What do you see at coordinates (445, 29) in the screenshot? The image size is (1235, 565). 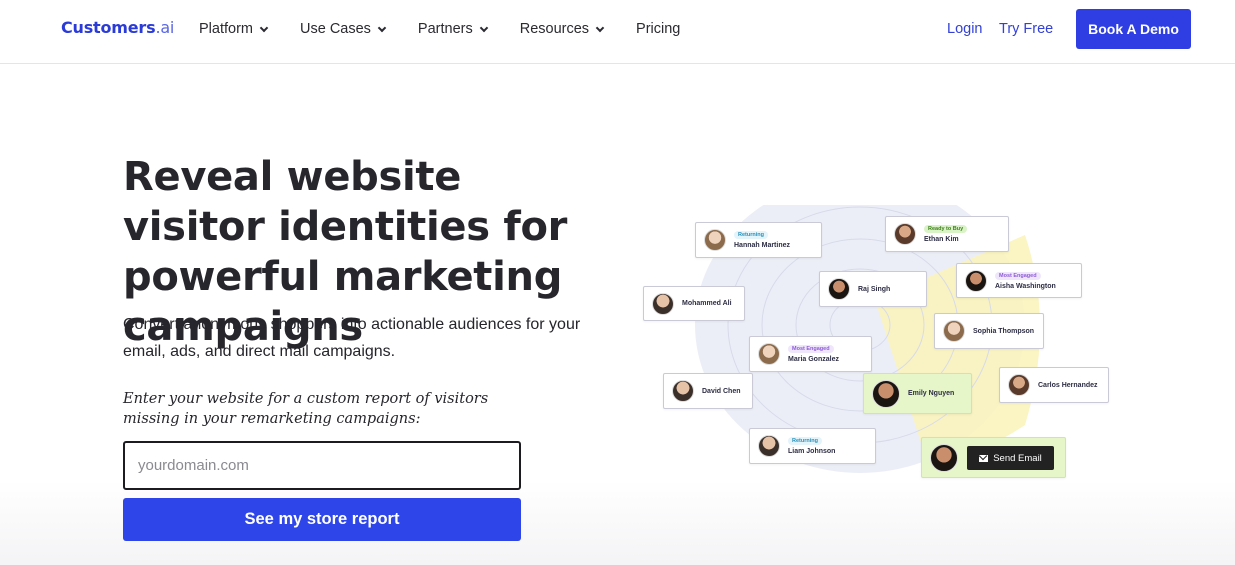 I see `nav-partners-label: Partners` at bounding box center [445, 29].